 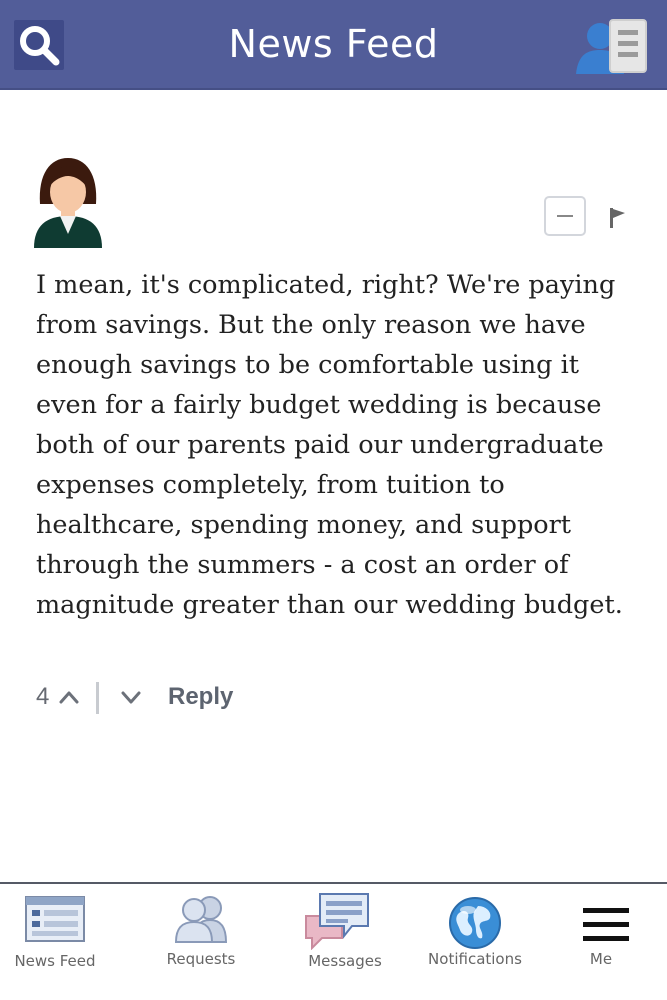 I want to click on nav-notifications: Notifications, so click(x=475, y=942).